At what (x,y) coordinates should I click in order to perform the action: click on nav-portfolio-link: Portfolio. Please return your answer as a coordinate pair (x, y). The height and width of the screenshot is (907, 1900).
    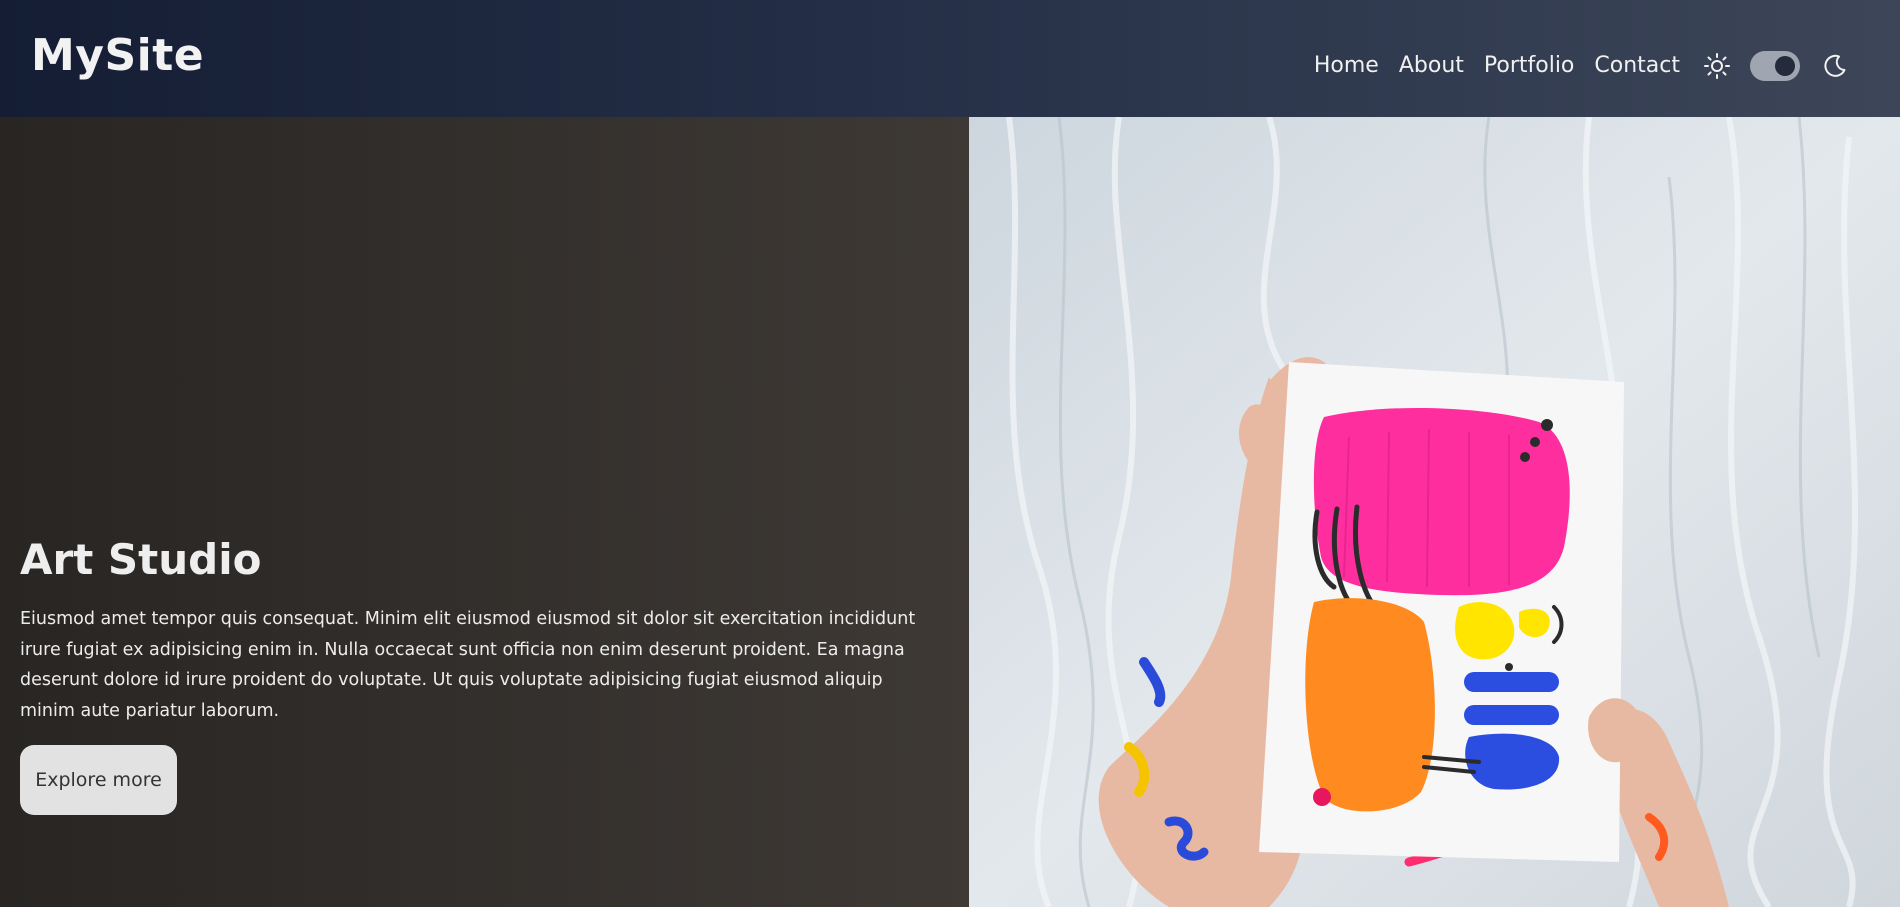
    Looking at the image, I should click on (1529, 66).